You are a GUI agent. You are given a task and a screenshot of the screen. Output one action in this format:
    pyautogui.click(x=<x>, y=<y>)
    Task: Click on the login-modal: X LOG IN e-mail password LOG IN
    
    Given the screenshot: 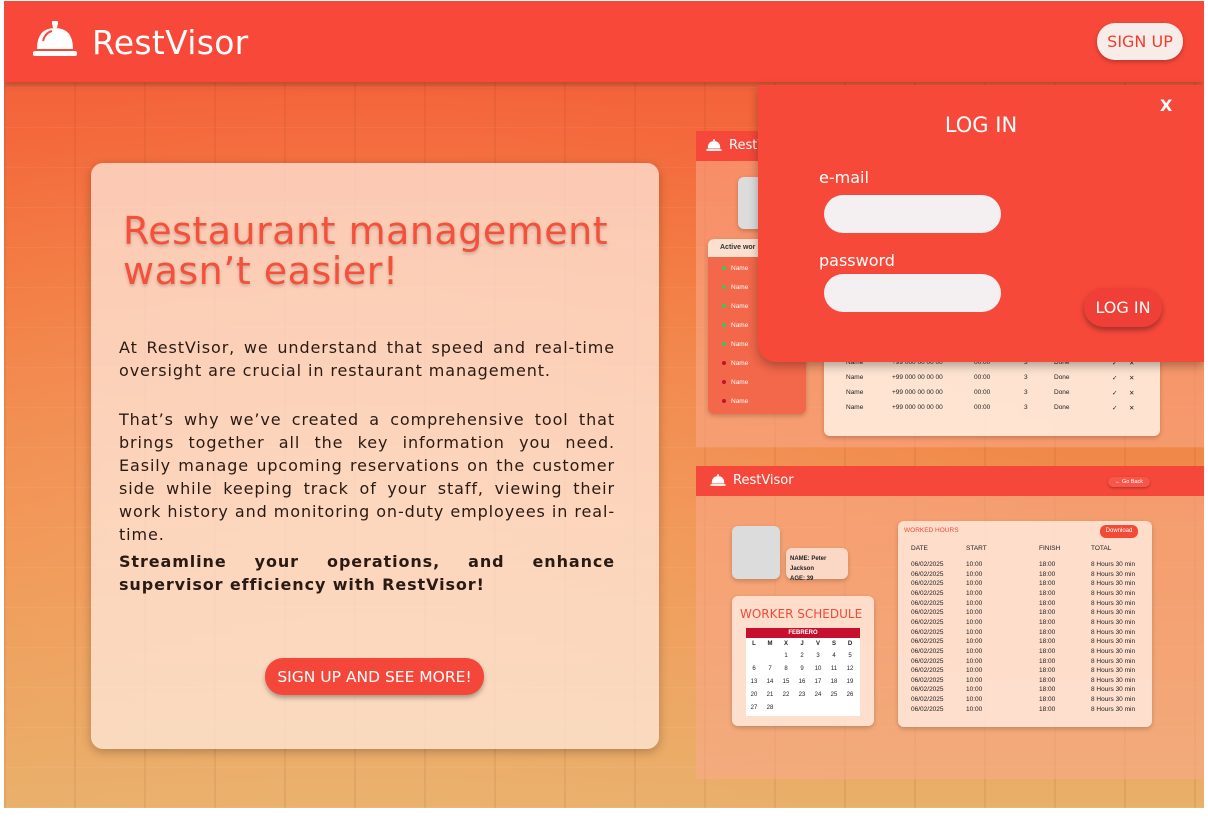 What is the action you would take?
    pyautogui.click(x=981, y=223)
    